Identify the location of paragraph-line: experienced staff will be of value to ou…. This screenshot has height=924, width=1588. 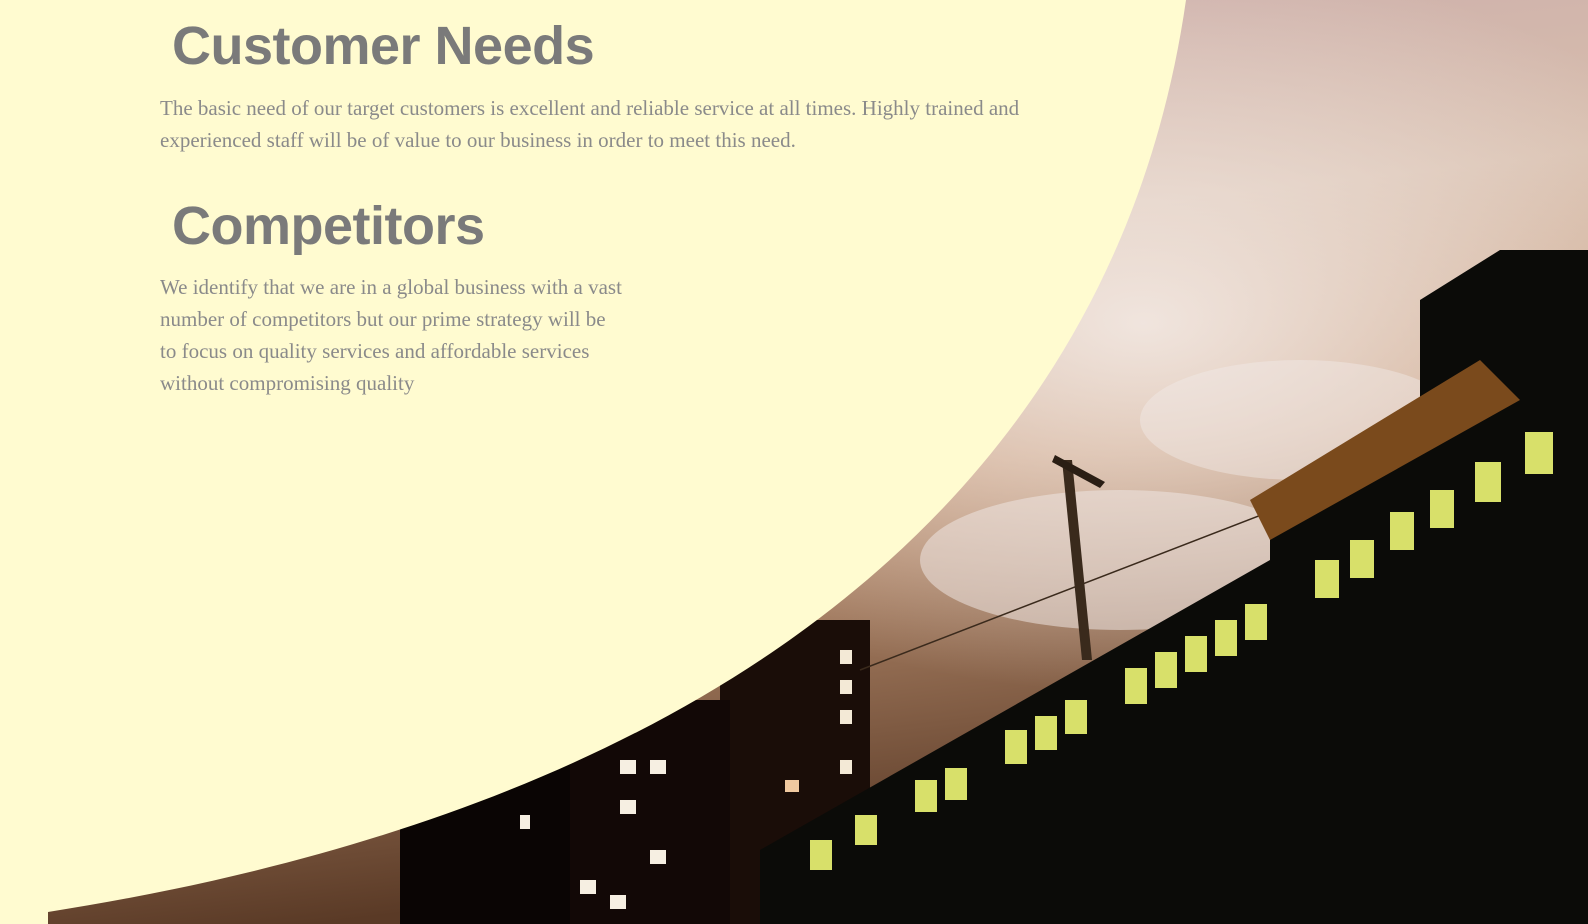
(478, 140).